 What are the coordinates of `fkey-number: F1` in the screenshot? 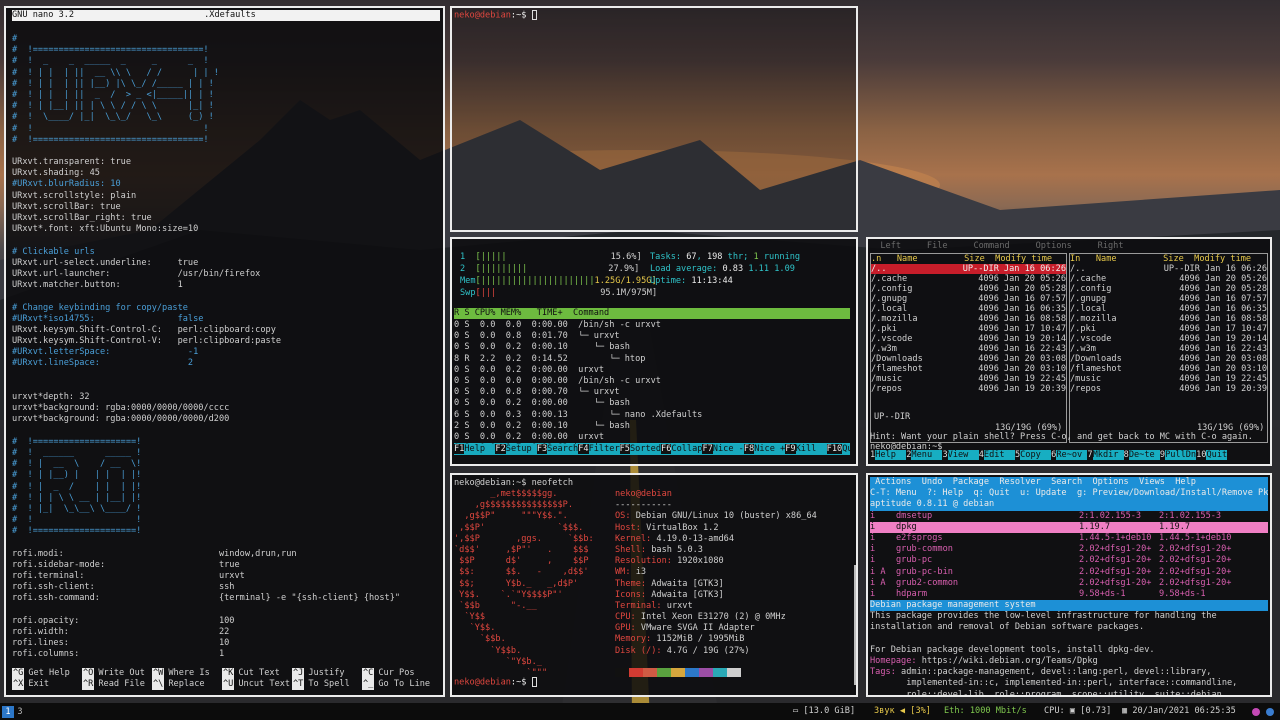 It's located at (459, 449).